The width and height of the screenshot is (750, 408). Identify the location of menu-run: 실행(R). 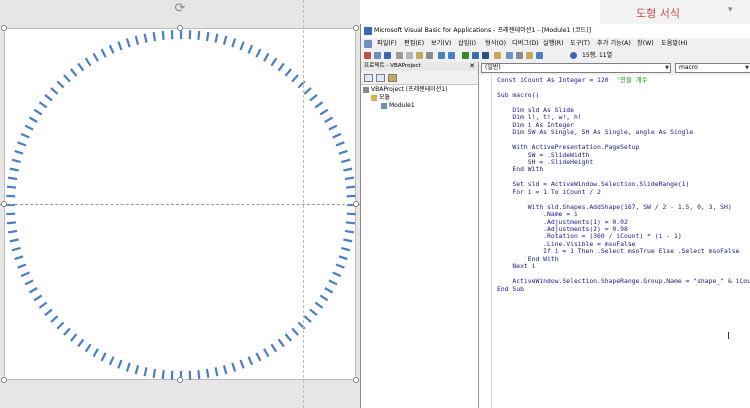
(553, 44).